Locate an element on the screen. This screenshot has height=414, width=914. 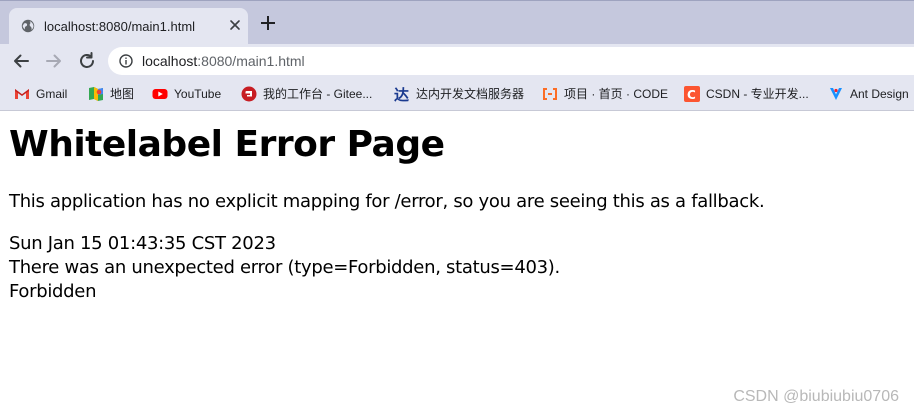
forward-arrow-icon is located at coordinates (54, 61).